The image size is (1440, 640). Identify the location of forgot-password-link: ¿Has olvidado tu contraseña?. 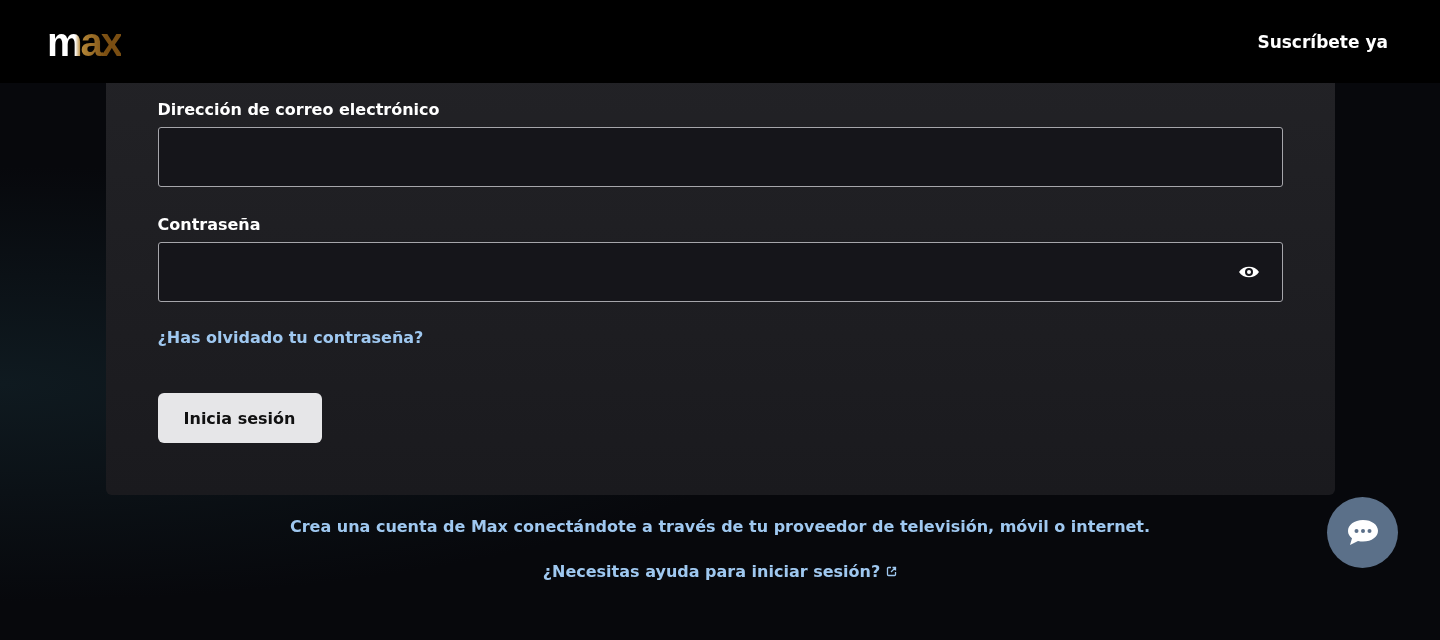
(290, 337).